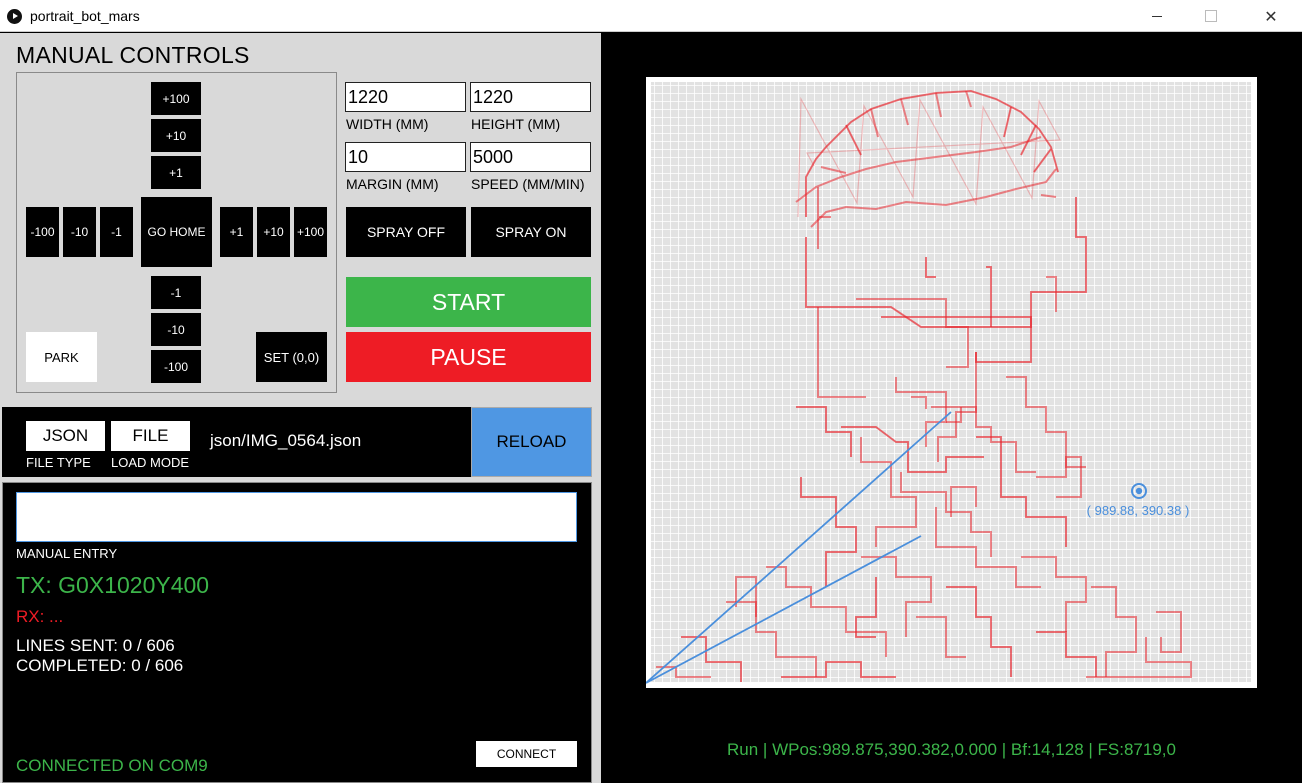  I want to click on go-home-button: GO HOME, so click(176, 232).